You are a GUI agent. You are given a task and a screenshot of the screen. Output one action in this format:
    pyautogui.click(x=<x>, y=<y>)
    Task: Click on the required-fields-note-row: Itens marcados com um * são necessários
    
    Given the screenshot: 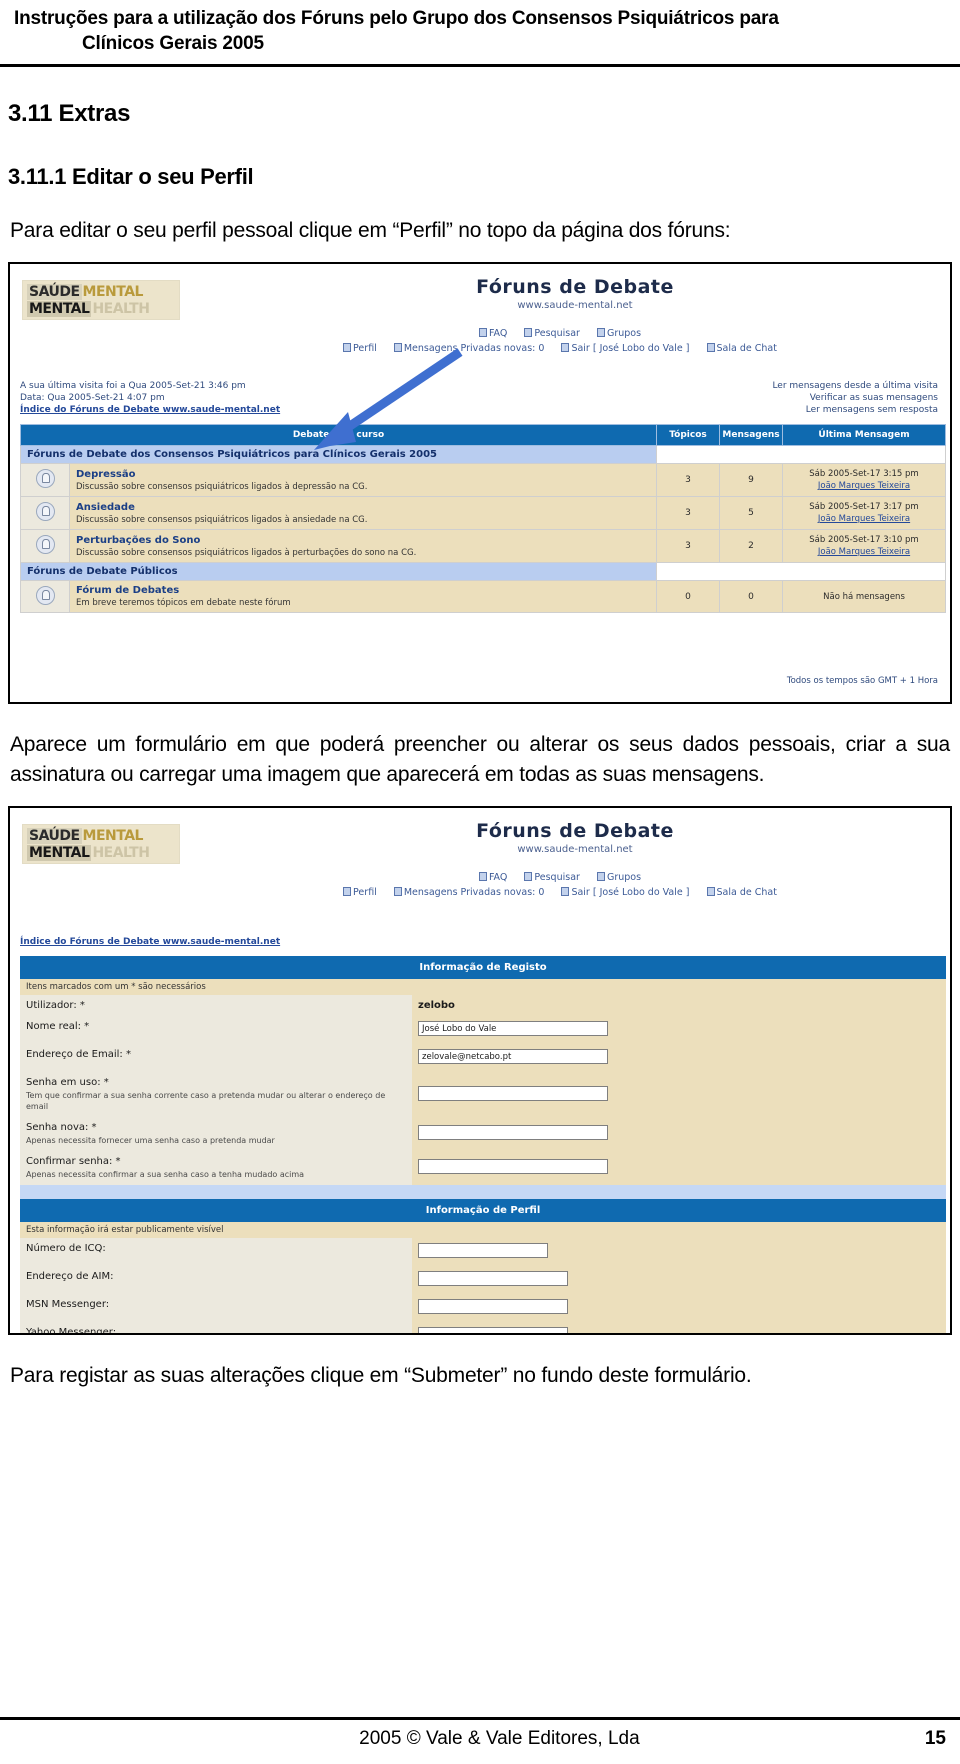 What is the action you would take?
    pyautogui.click(x=483, y=987)
    